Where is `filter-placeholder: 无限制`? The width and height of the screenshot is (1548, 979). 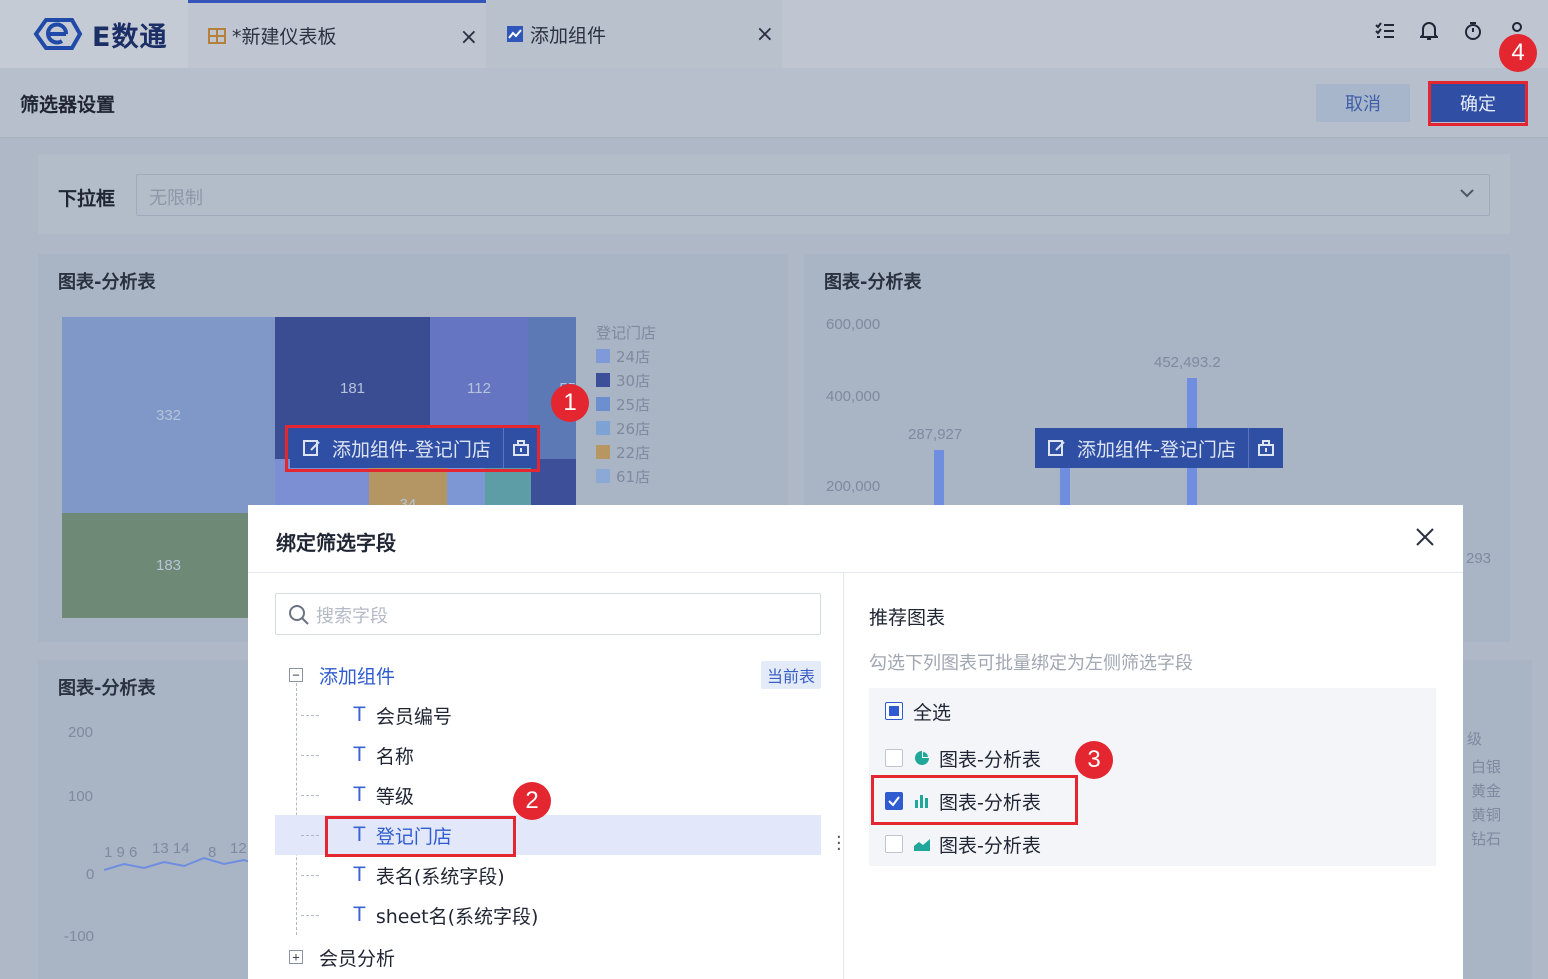 filter-placeholder: 无限制 is located at coordinates (176, 198).